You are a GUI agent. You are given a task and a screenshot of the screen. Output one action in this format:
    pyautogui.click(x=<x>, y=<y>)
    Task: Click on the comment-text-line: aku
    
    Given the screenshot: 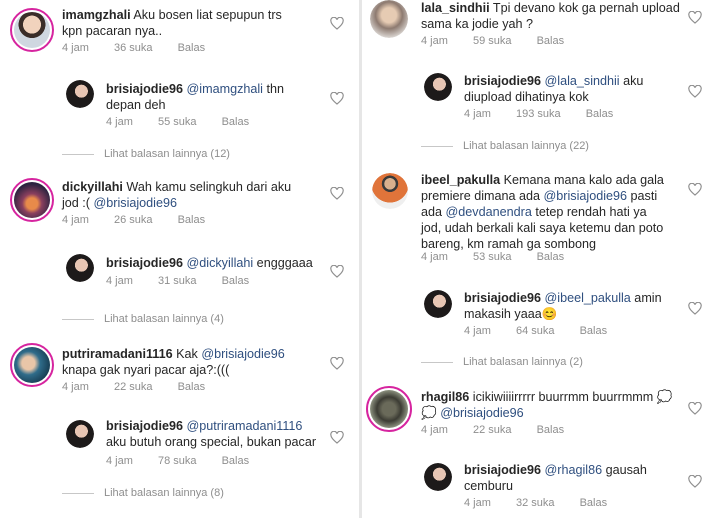 What is the action you would take?
    pyautogui.click(x=631, y=81)
    